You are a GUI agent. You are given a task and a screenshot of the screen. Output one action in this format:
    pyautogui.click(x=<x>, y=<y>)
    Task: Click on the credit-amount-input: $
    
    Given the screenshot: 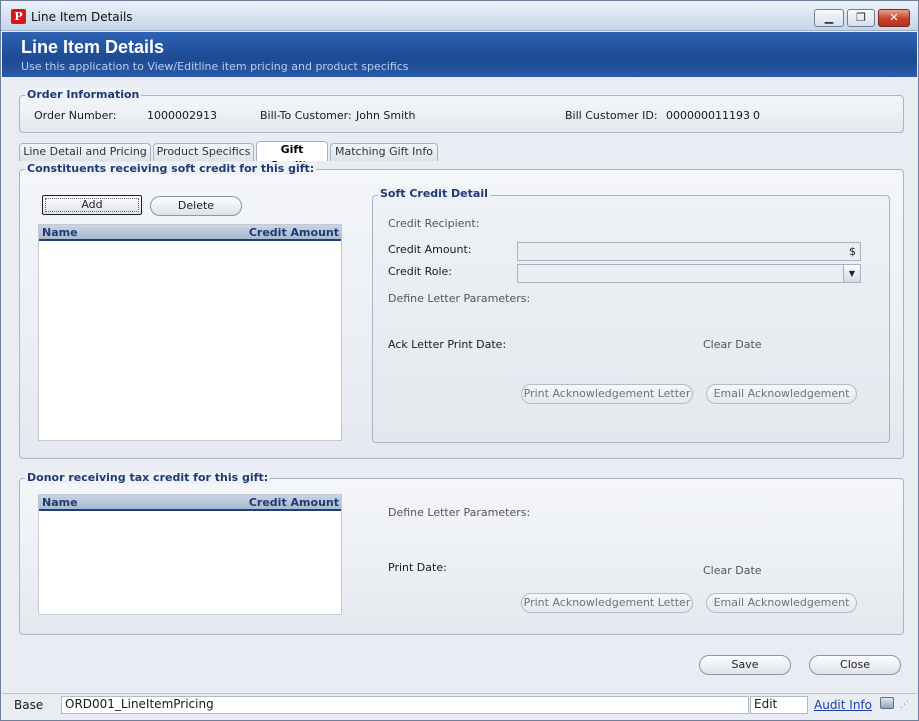 What is the action you would take?
    pyautogui.click(x=689, y=251)
    